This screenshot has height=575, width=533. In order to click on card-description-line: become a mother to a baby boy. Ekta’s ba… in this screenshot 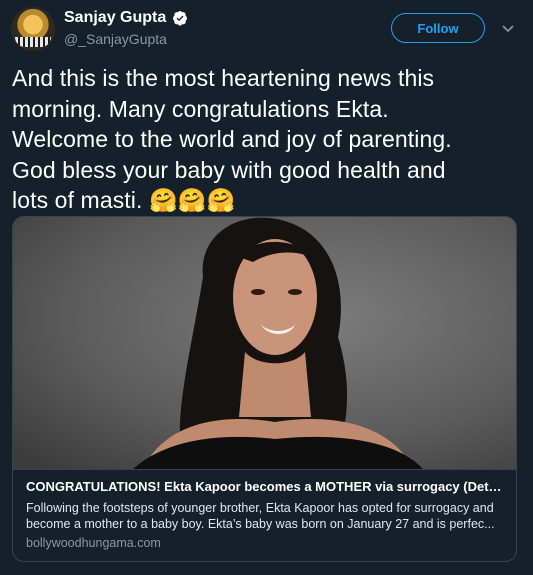, I will do `click(260, 524)`.